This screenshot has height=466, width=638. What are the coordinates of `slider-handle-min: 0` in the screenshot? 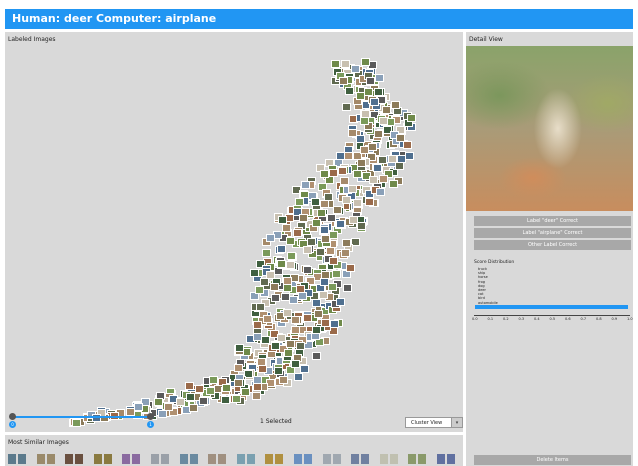 It's located at (12, 424).